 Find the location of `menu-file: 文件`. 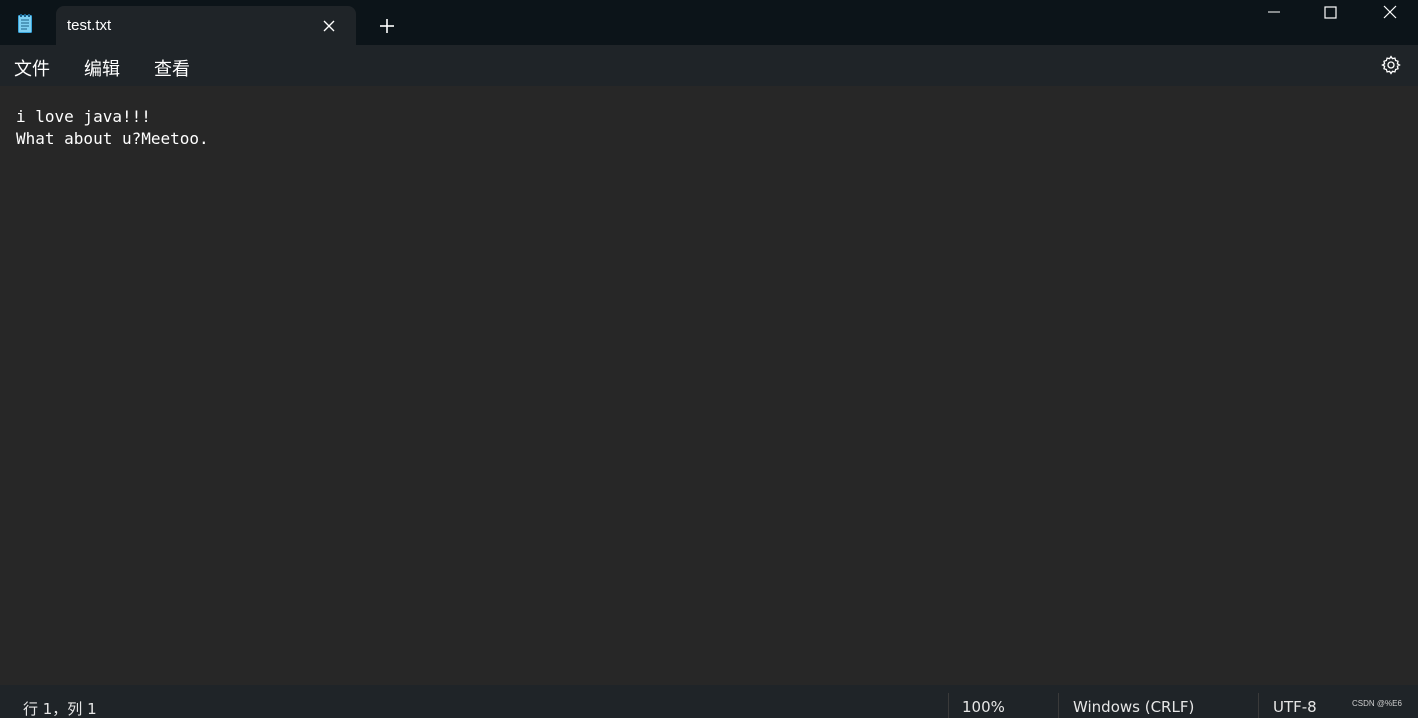

menu-file: 文件 is located at coordinates (32, 68).